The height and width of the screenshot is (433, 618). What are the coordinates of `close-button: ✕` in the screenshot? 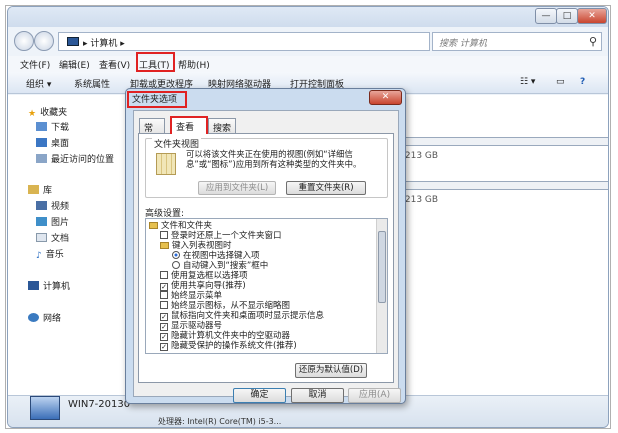 It's located at (592, 16).